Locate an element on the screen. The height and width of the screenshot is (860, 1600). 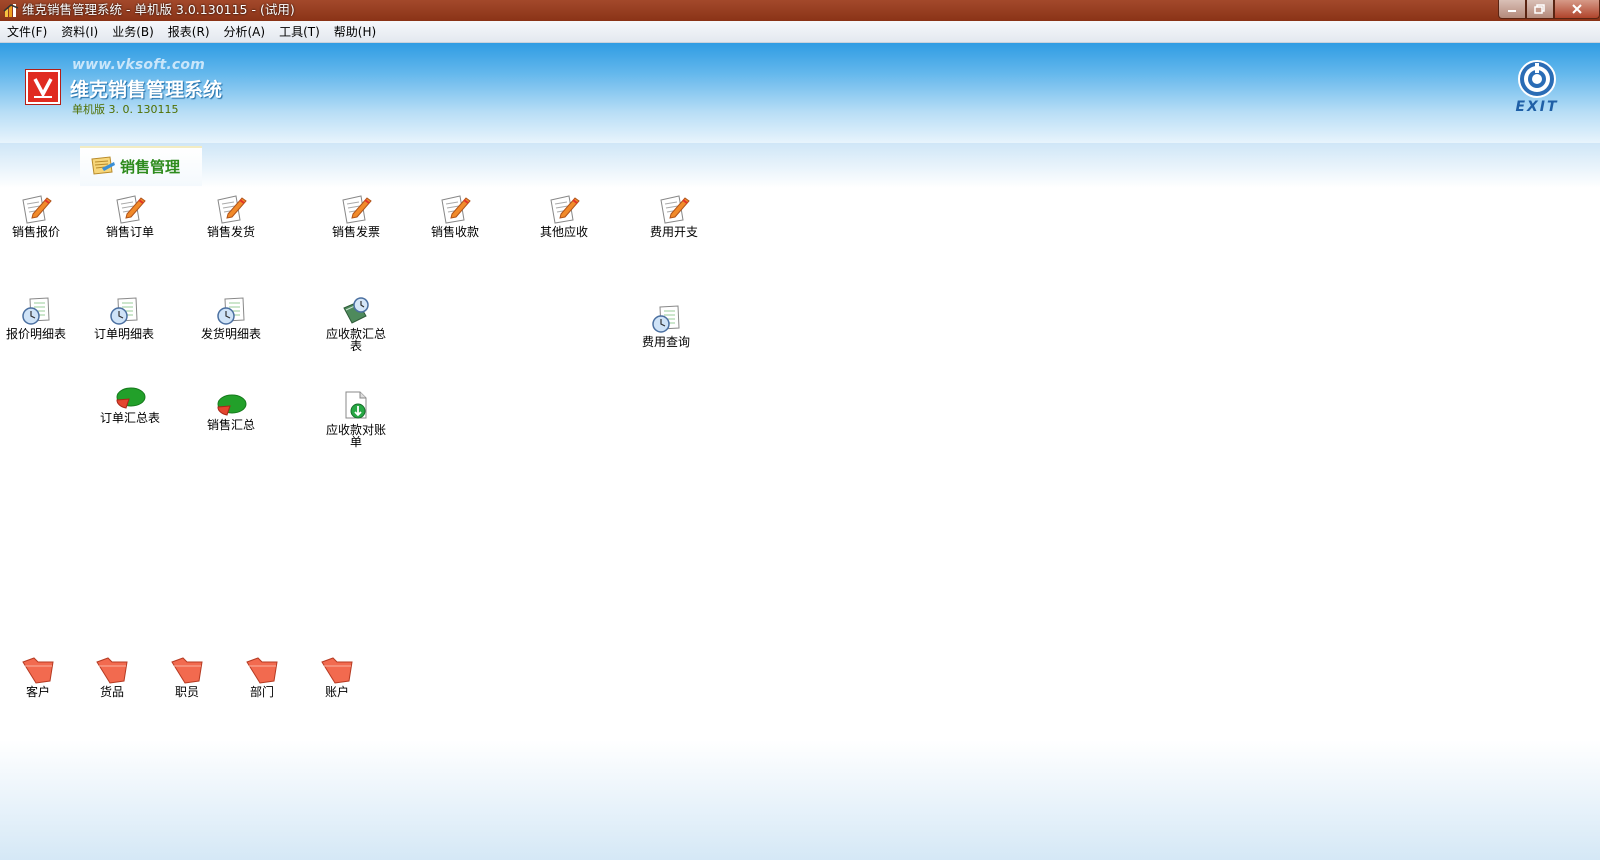
sales-order-item: 销售订单 is located at coordinates (130, 215).